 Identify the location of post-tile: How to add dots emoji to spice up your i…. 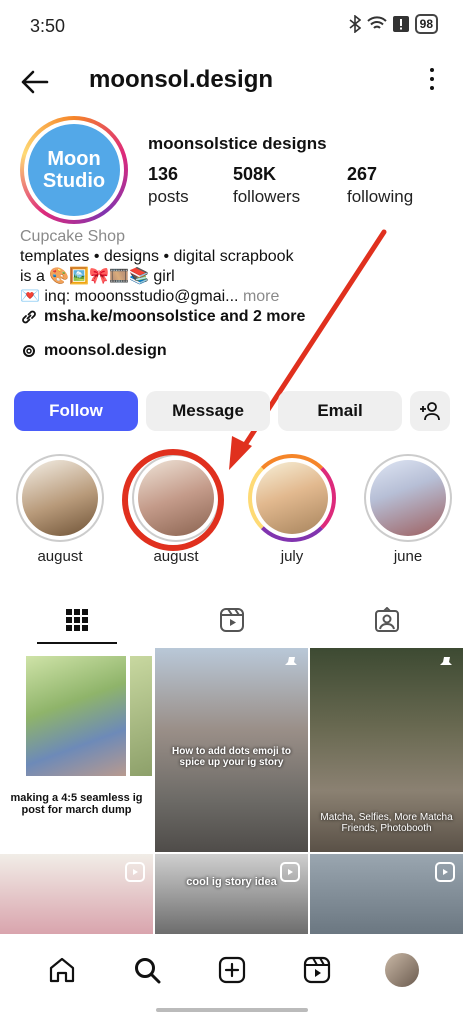
(231, 750).